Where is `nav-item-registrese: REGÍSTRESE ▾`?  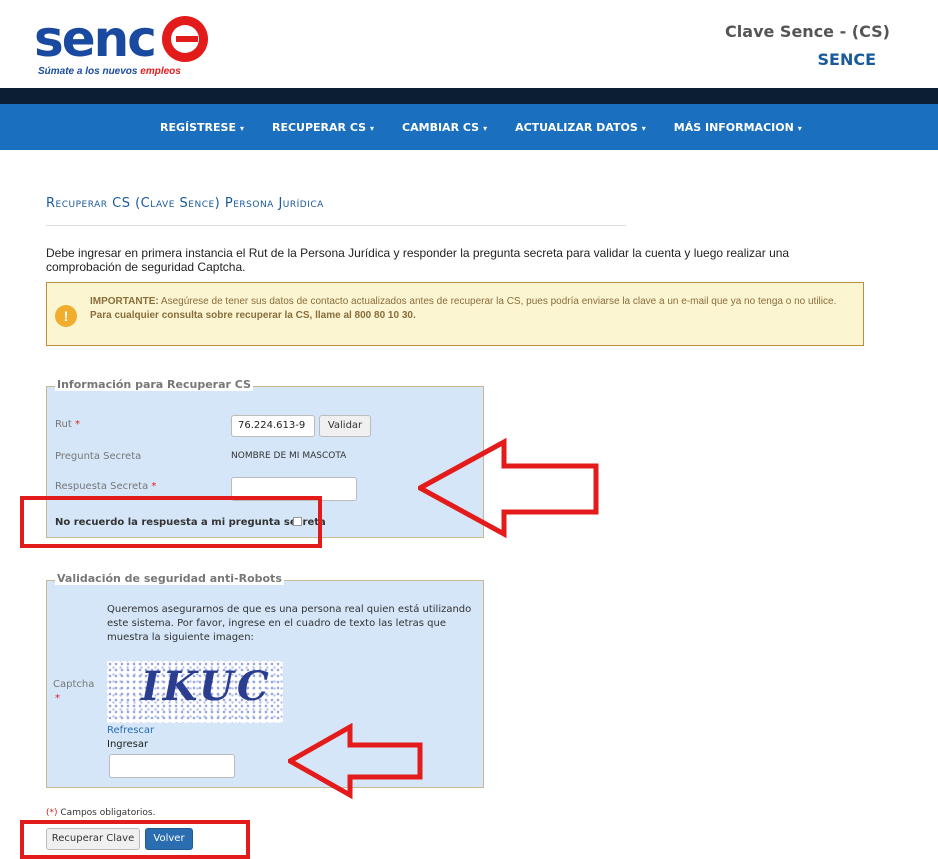 nav-item-registrese: REGÍSTRESE ▾ is located at coordinates (202, 127).